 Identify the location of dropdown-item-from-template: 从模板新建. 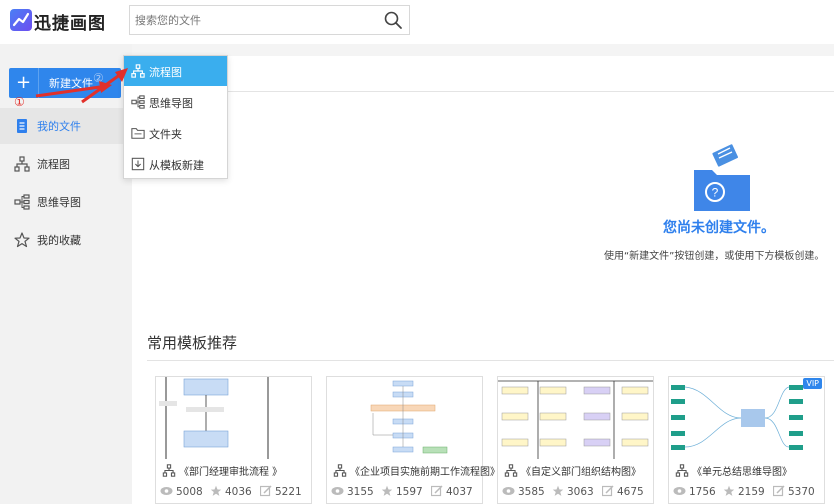
(175, 164).